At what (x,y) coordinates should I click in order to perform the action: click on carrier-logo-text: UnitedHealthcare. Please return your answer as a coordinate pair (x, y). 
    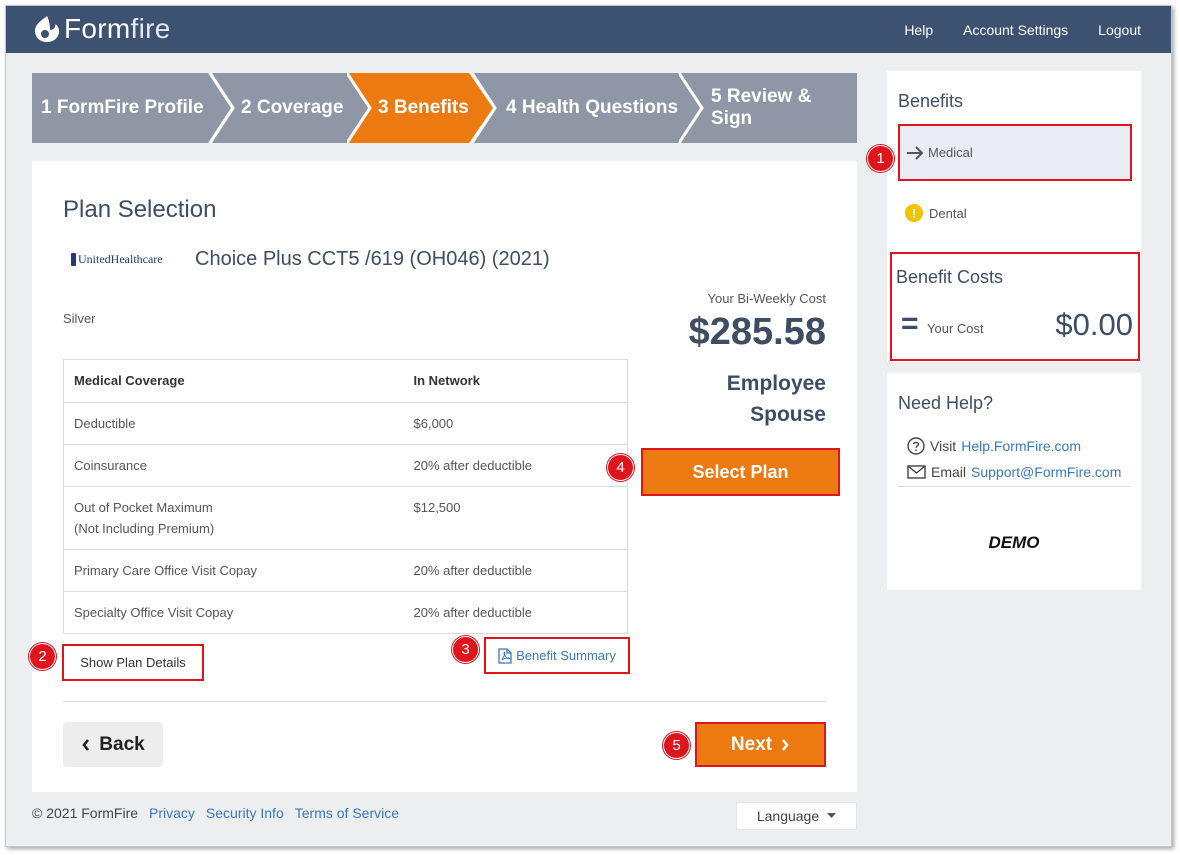
    Looking at the image, I should click on (120, 259).